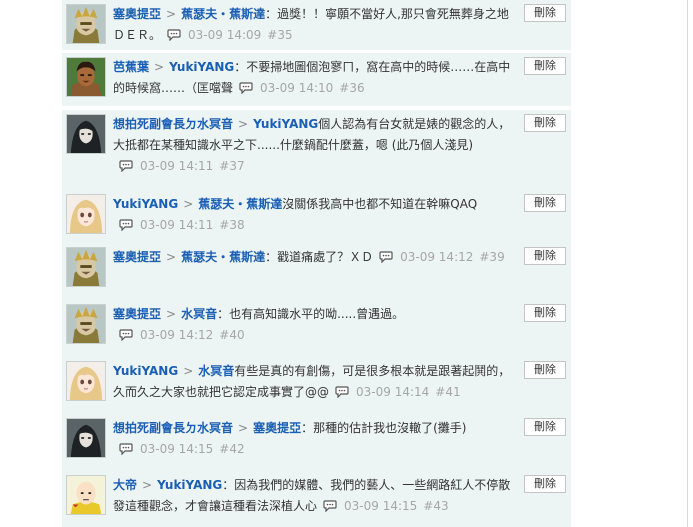  What do you see at coordinates (687, 263) in the screenshot?
I see `page-right-border` at bounding box center [687, 263].